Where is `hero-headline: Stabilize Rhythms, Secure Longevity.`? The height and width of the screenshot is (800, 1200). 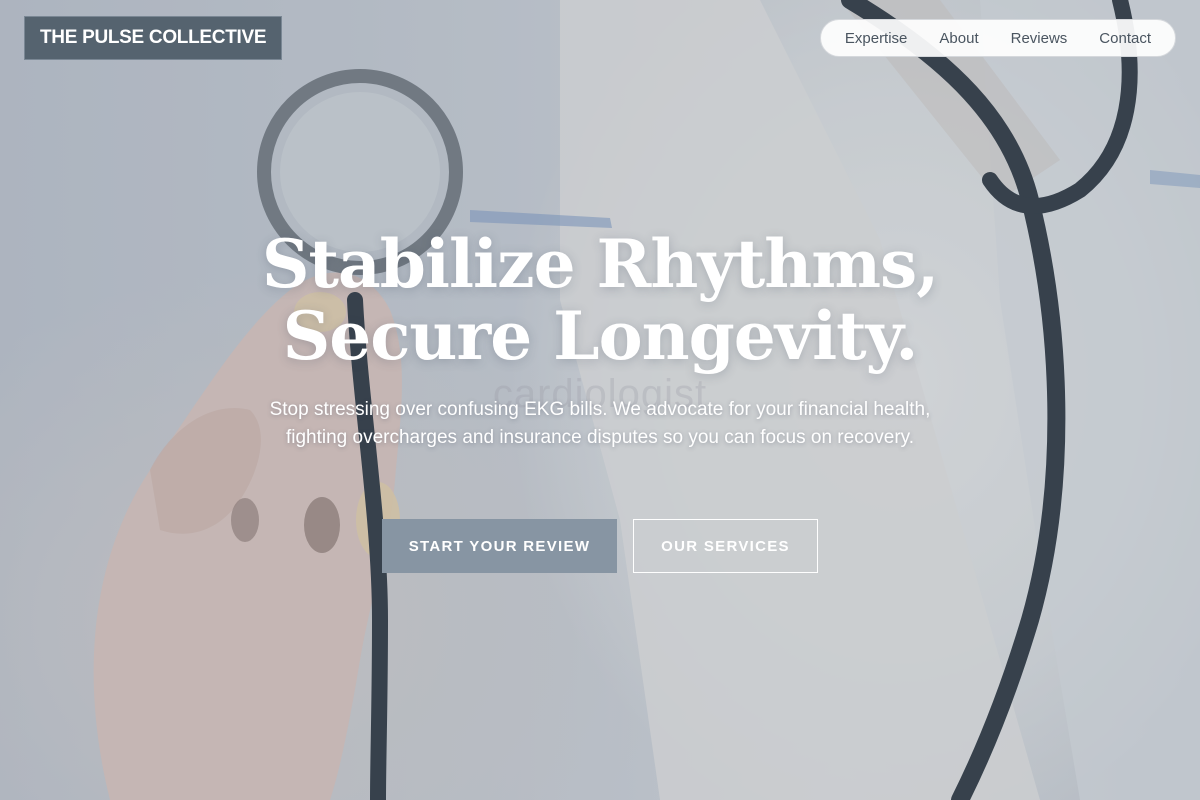 hero-headline: Stabilize Rhythms, Secure Longevity. is located at coordinates (600, 300).